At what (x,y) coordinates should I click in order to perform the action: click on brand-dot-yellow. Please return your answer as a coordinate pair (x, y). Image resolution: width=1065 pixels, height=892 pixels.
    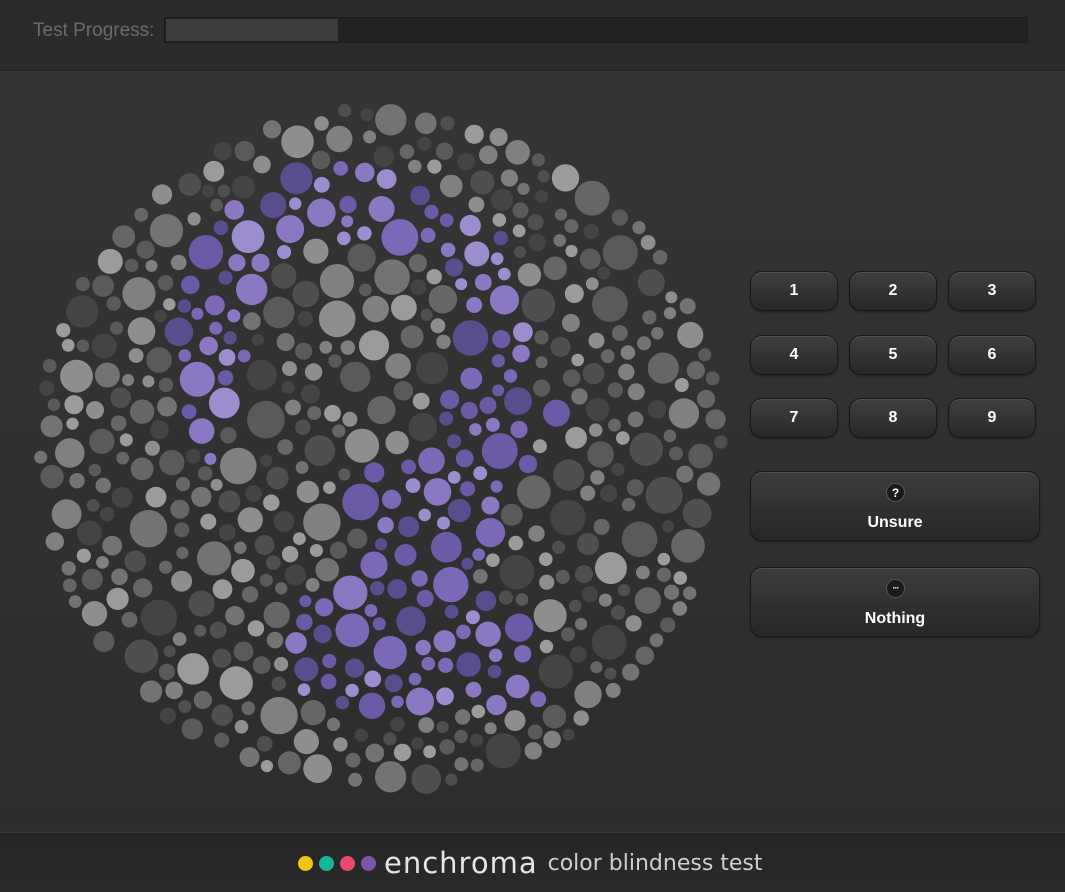
    Looking at the image, I should click on (305, 863).